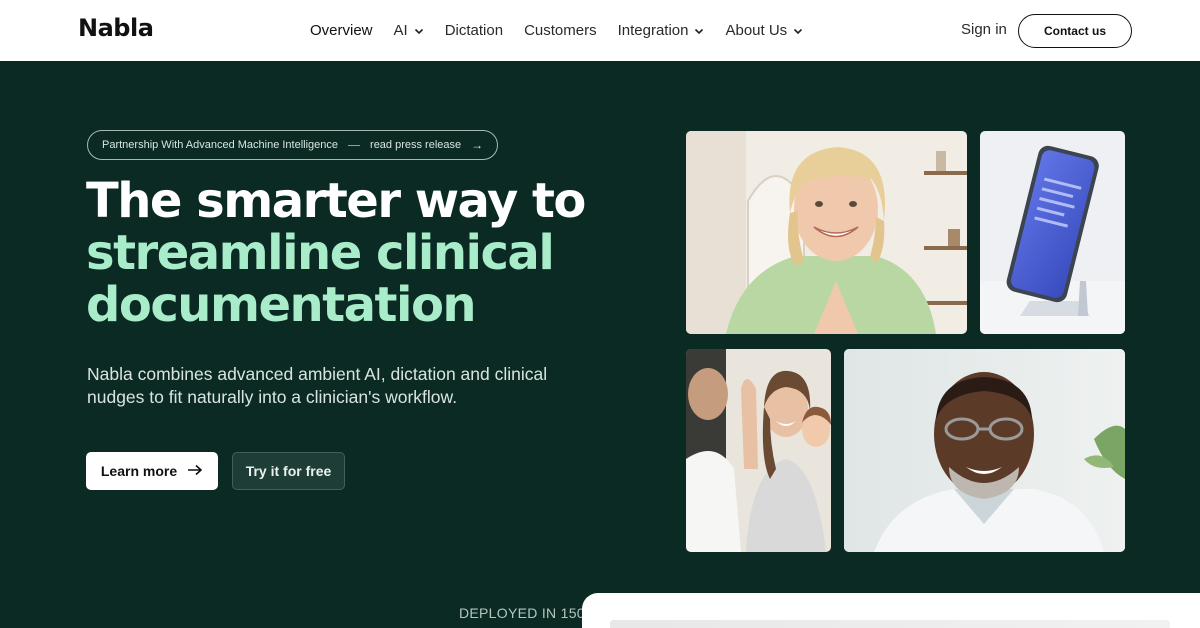 This screenshot has height=628, width=1200. What do you see at coordinates (526, 613) in the screenshot?
I see `deployed-count-text: DEPLOYED IN 150+` at bounding box center [526, 613].